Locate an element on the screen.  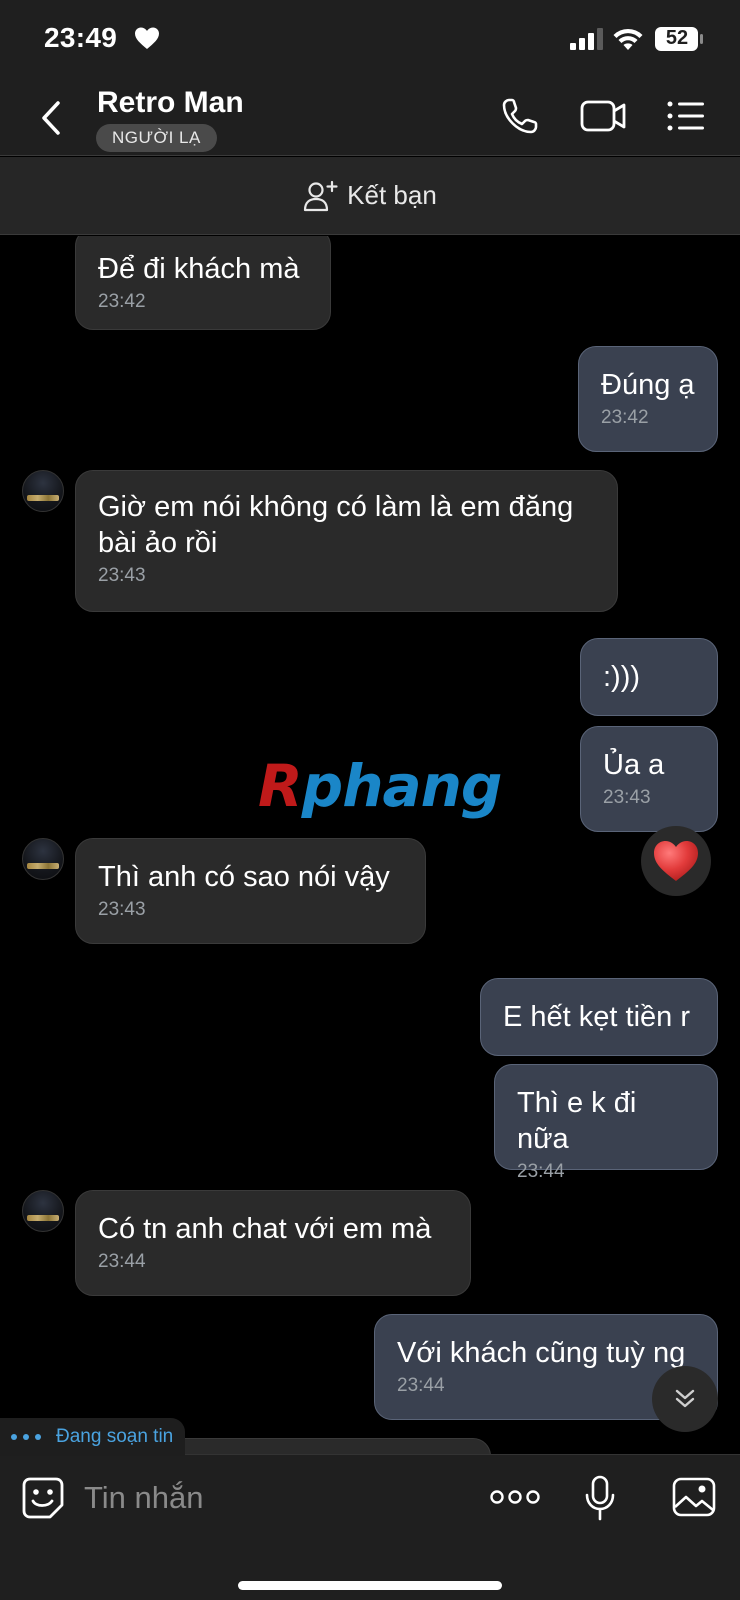
message-text: Ủa a is located at coordinates (634, 765).